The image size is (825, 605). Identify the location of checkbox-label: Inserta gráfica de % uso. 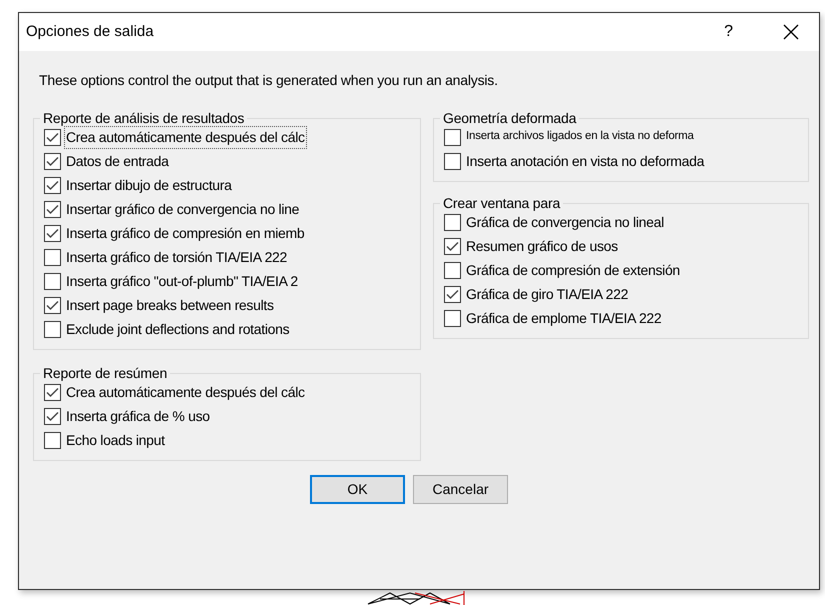
(138, 416).